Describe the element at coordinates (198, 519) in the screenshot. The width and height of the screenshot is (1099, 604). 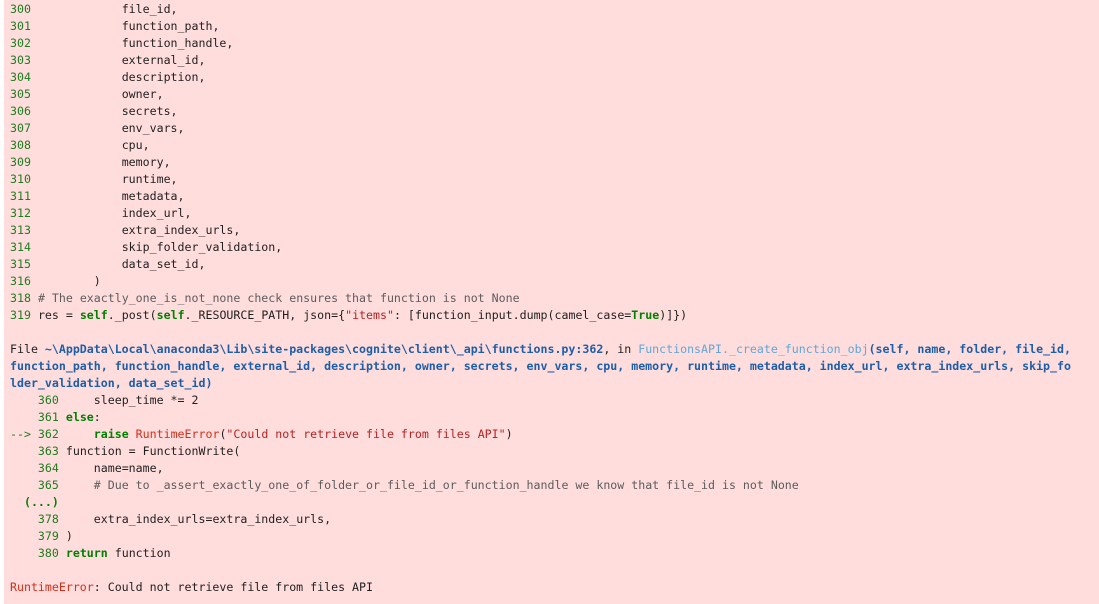
I see `code-text: extra_index_urls=extra_index_urls,` at that location.